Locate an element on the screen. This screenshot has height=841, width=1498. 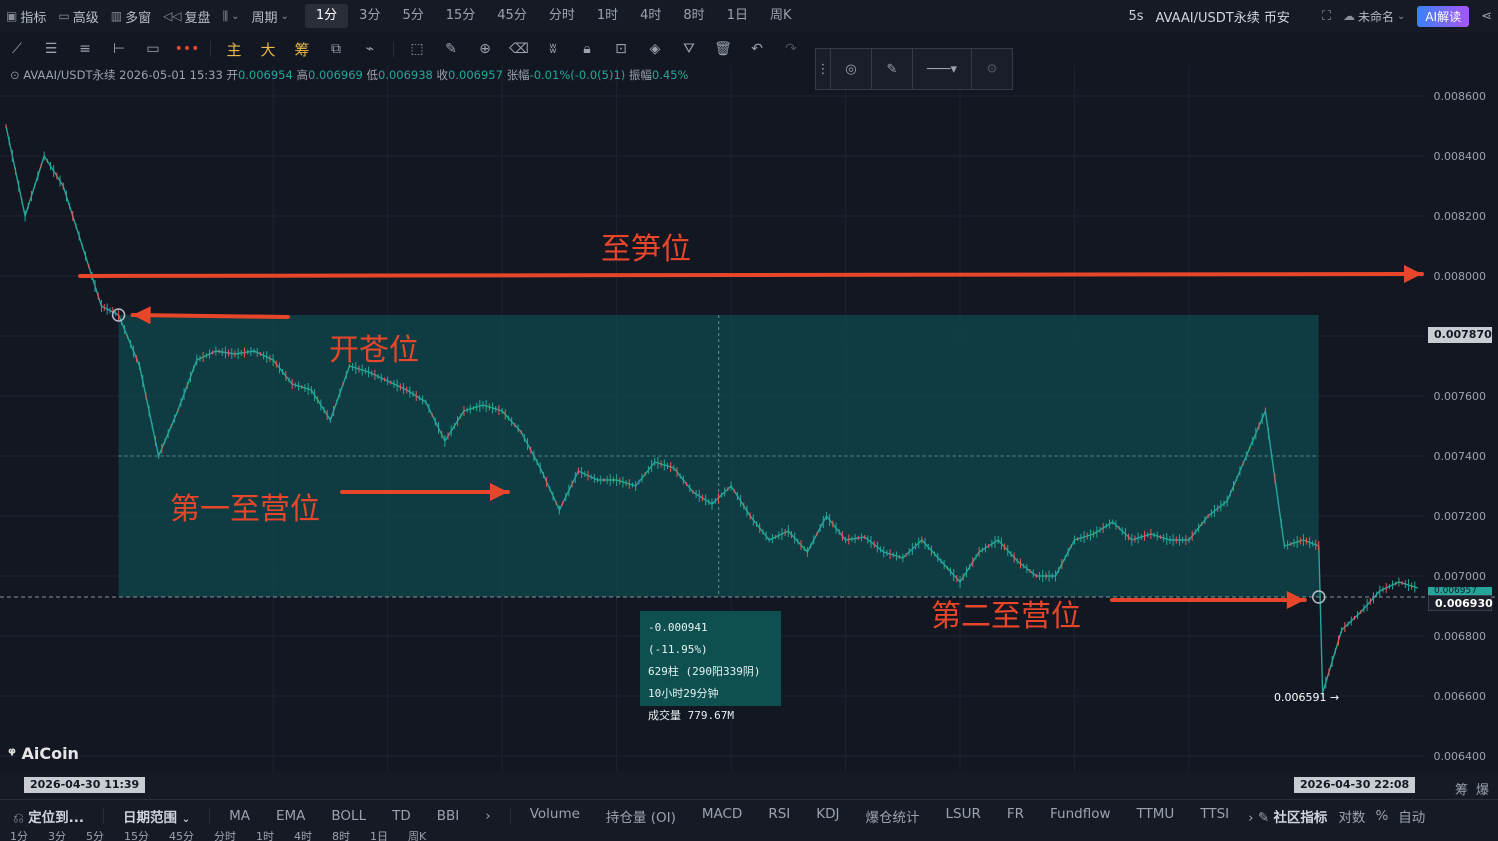
indicator-toggle: FR is located at coordinates (1015, 816).